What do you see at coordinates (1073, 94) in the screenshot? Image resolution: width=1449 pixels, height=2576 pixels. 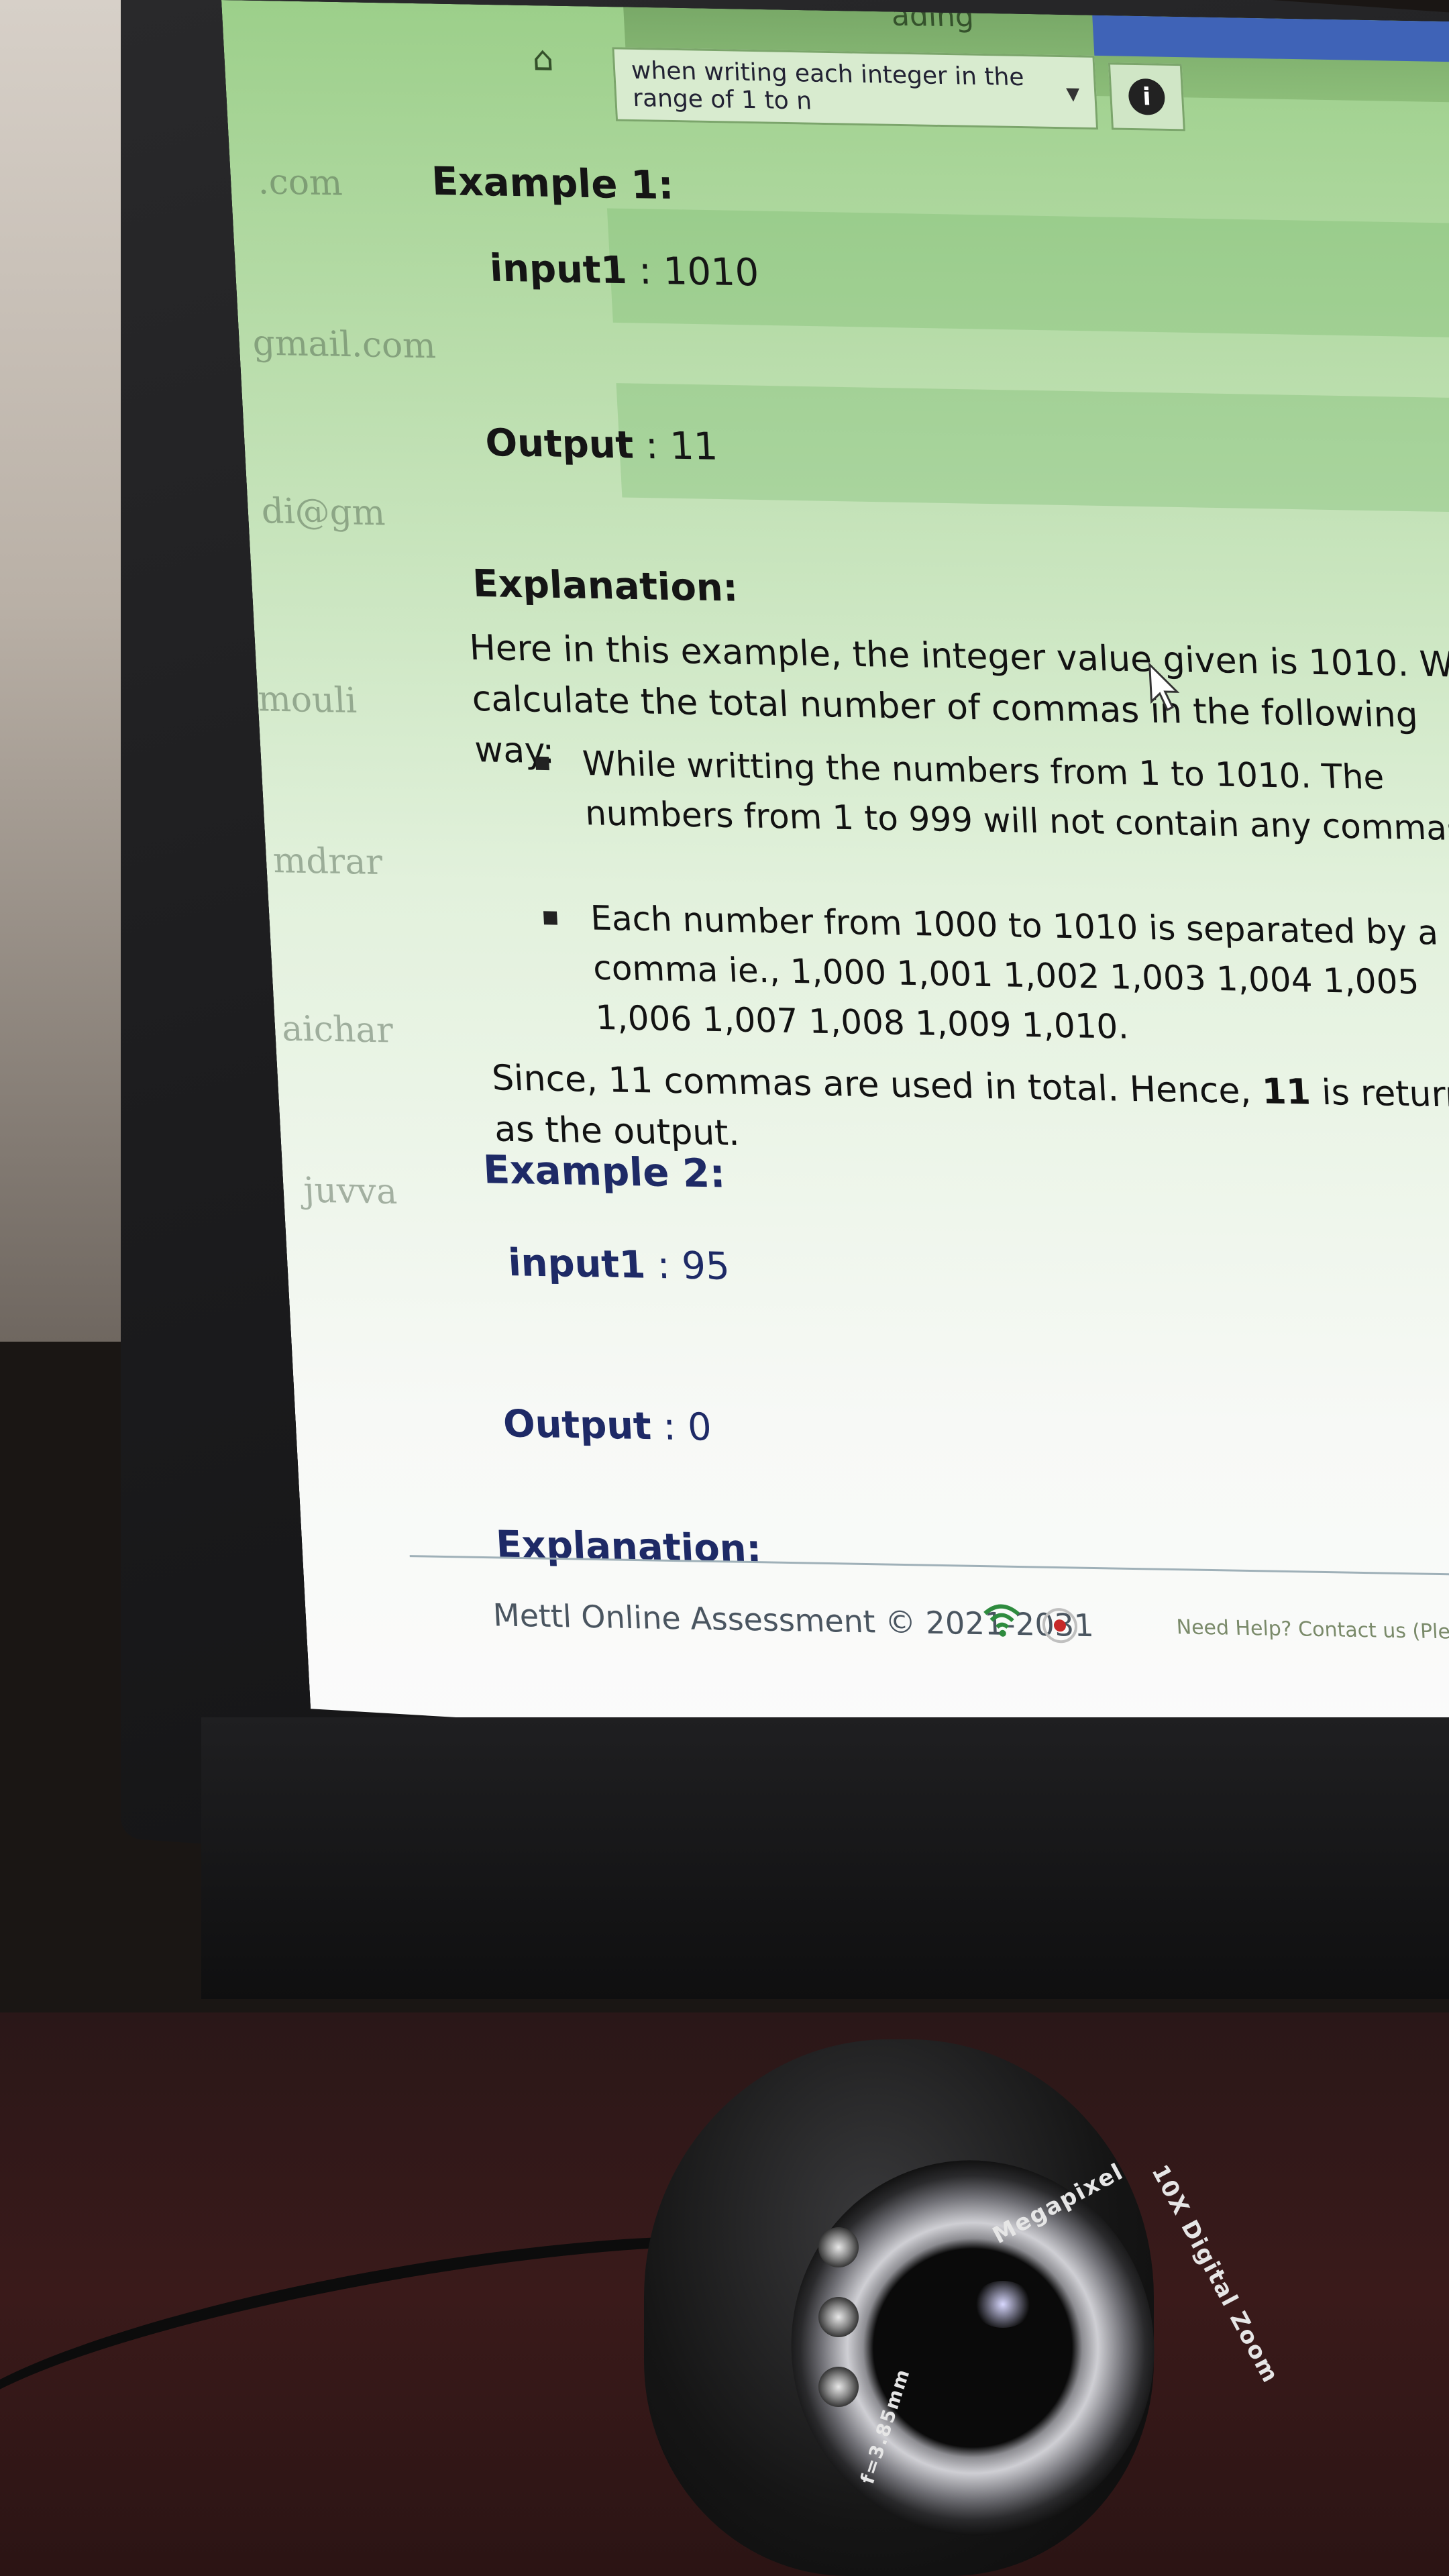 I see `chevron-down-icon: ▼` at bounding box center [1073, 94].